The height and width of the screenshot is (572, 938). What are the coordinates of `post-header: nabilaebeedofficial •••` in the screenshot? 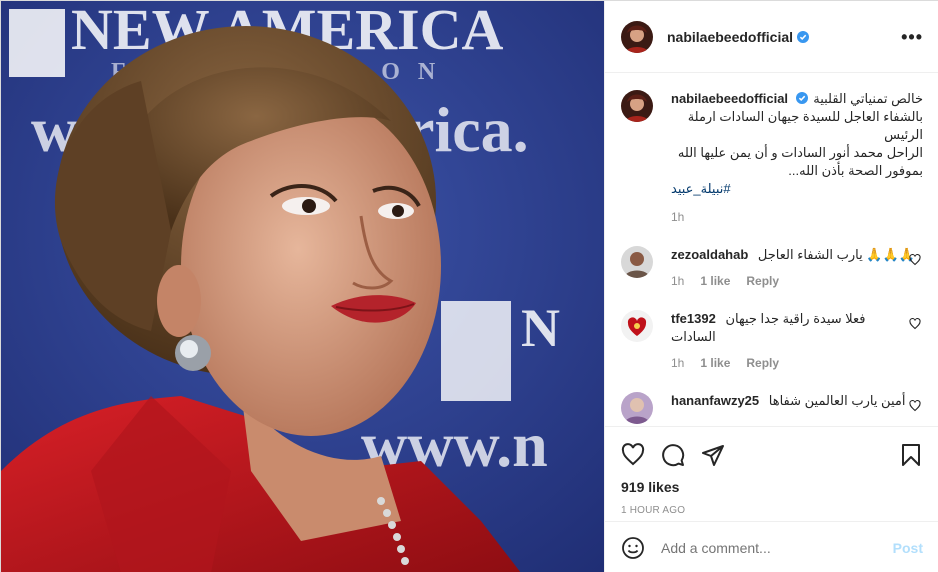 It's located at (771, 37).